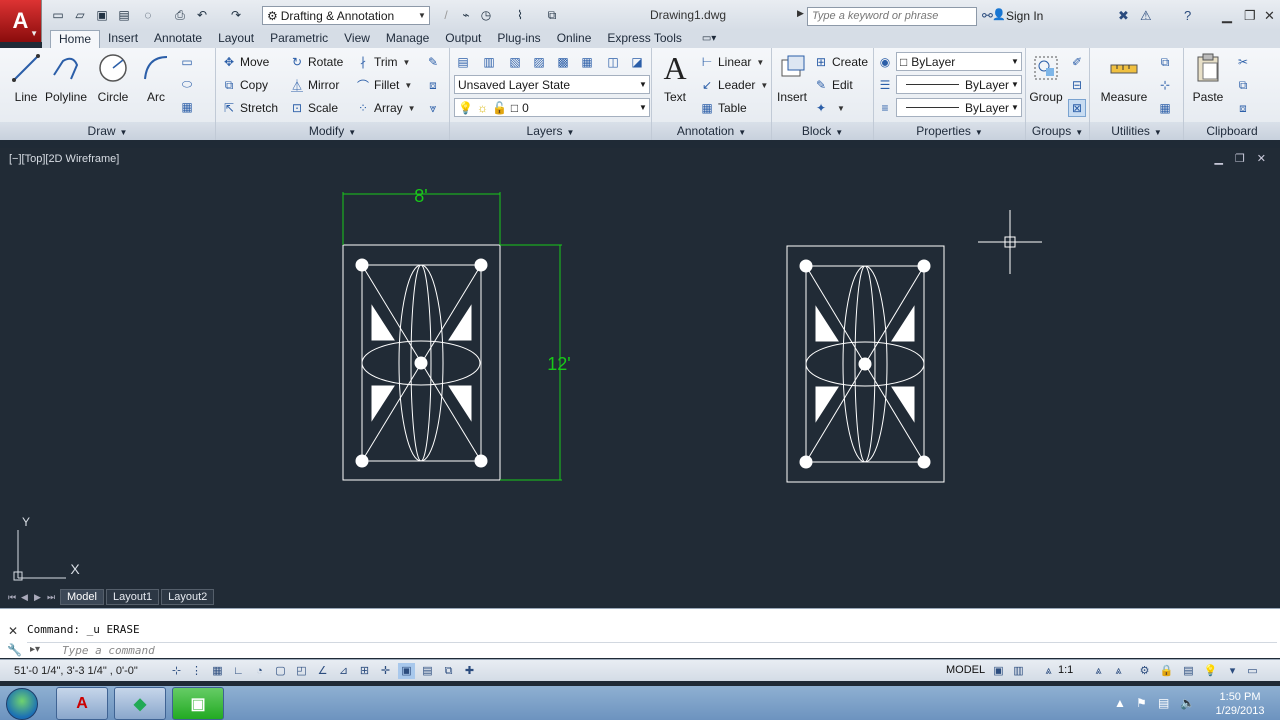 The height and width of the screenshot is (720, 1280). I want to click on leader-button: ↙ Leader ▼, so click(734, 85).